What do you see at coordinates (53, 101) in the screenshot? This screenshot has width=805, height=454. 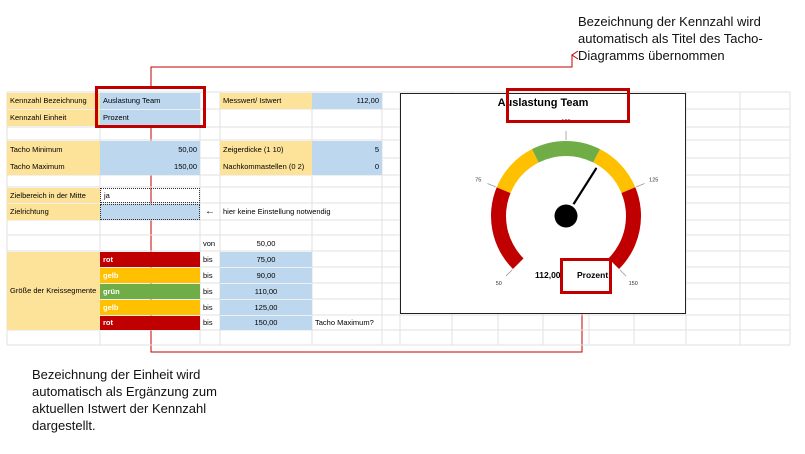 I see `label-kennzahl-bezeichnung: Kennzahl Bezeichnung` at bounding box center [53, 101].